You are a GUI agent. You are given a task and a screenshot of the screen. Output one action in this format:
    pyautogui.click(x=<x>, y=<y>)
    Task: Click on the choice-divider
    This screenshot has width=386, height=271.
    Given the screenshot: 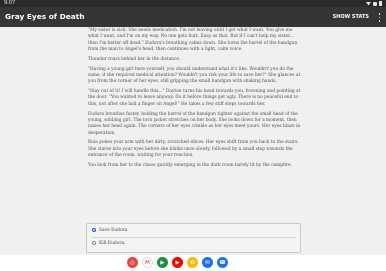 What is the action you would take?
    pyautogui.click(x=193, y=237)
    